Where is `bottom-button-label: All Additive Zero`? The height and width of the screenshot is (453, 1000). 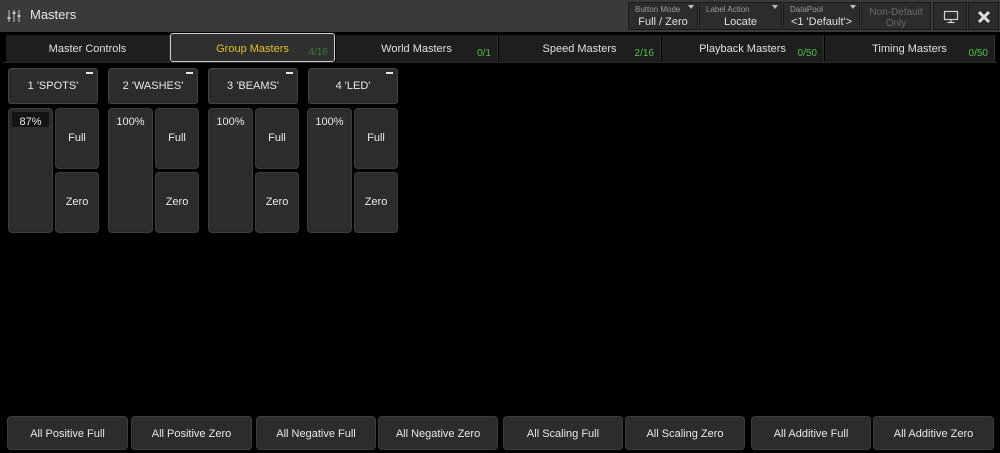 bottom-button-label: All Additive Zero is located at coordinates (933, 434).